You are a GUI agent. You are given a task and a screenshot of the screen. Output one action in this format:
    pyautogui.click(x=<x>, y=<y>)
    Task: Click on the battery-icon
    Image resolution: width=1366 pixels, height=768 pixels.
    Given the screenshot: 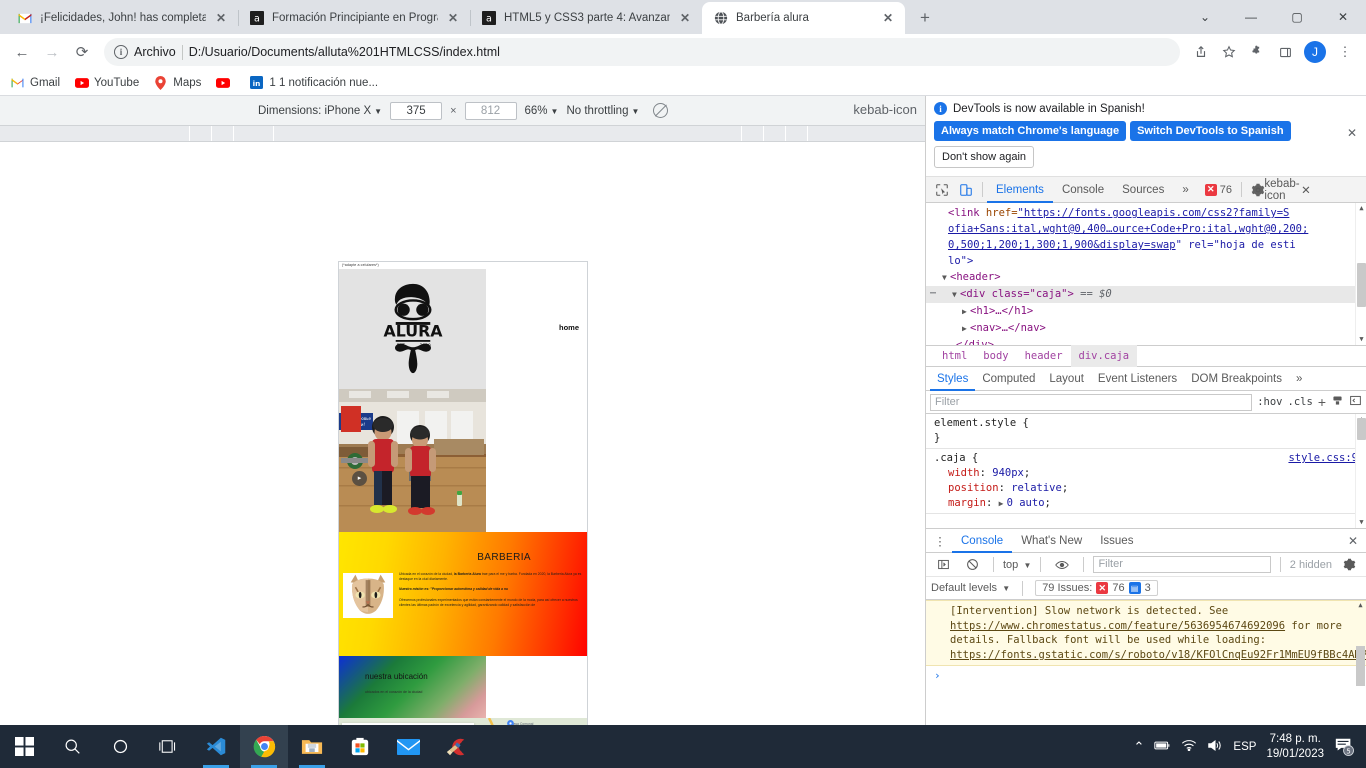 What is the action you would take?
    pyautogui.click(x=1162, y=746)
    